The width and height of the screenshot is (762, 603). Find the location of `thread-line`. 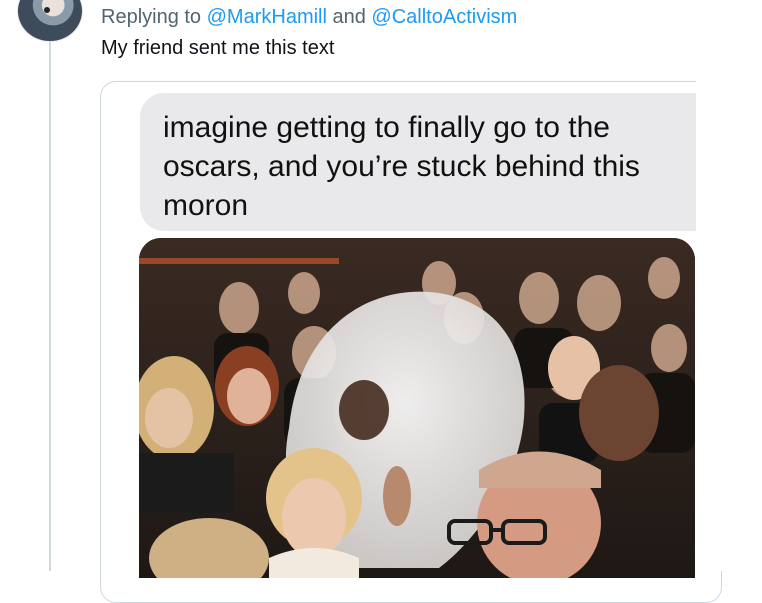

thread-line is located at coordinates (50, 305).